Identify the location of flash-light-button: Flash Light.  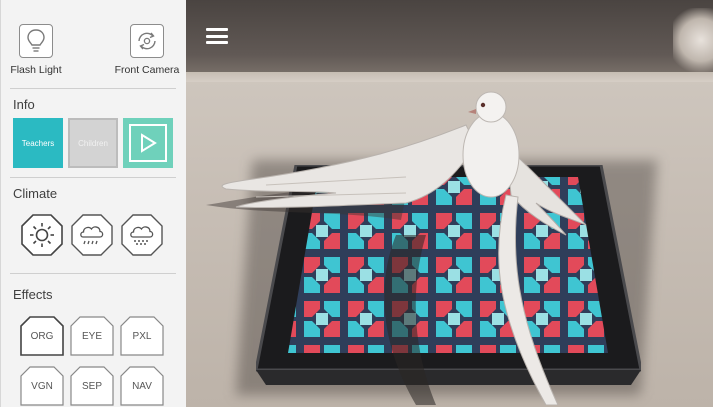
(36, 50).